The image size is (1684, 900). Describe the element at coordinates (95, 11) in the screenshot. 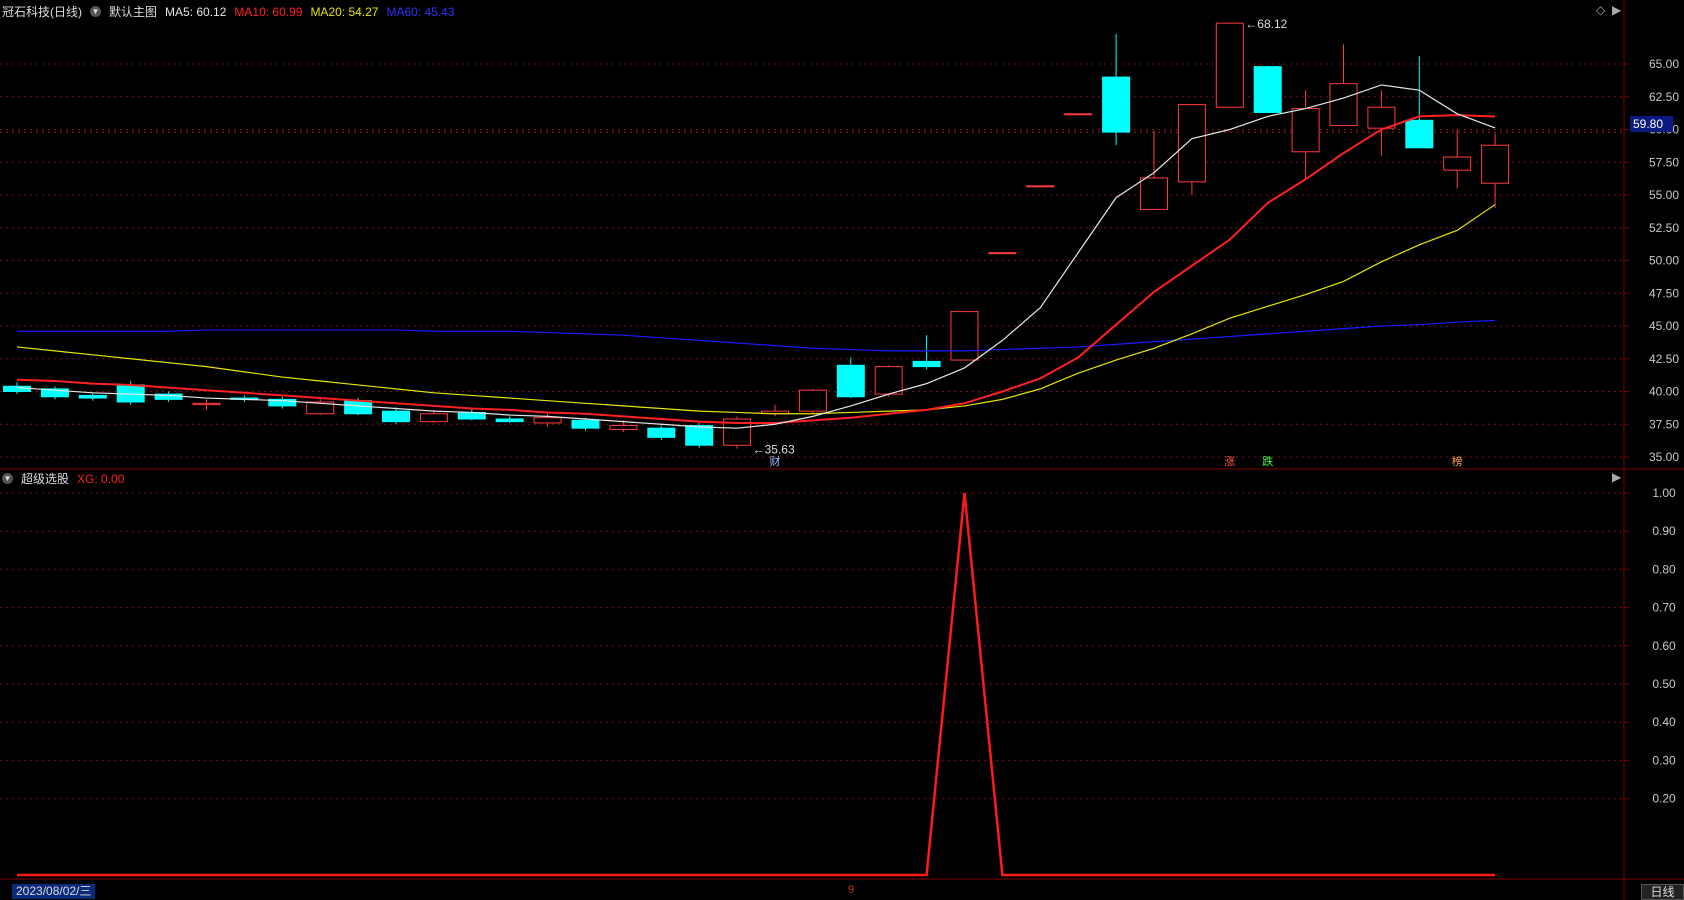

I see `chart-options-icon: ▼` at that location.